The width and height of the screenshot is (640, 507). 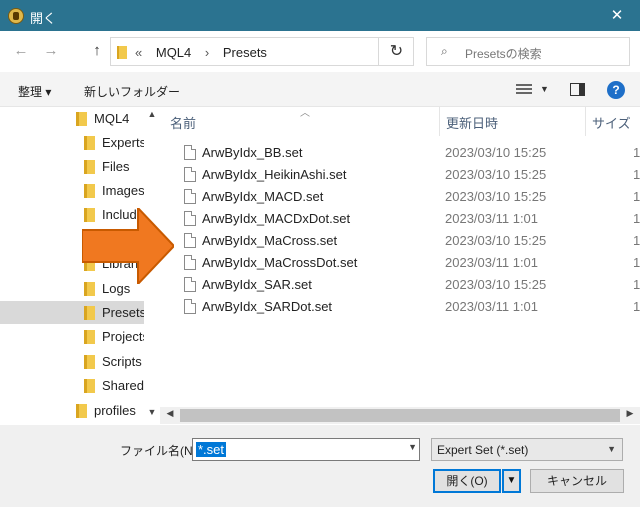 I want to click on horizontal-scrollbar: ◀ ▶, so click(x=400, y=415).